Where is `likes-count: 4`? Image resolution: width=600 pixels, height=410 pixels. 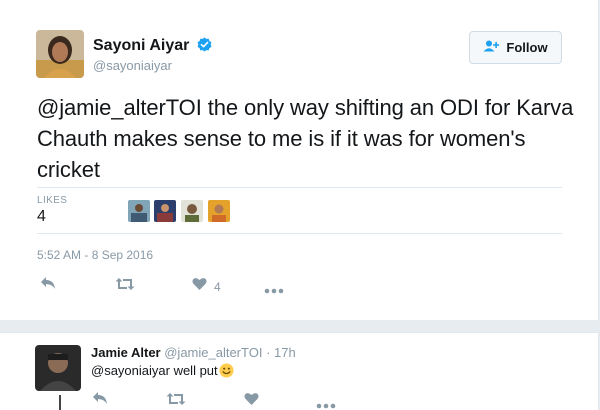
likes-count: 4 is located at coordinates (41, 217).